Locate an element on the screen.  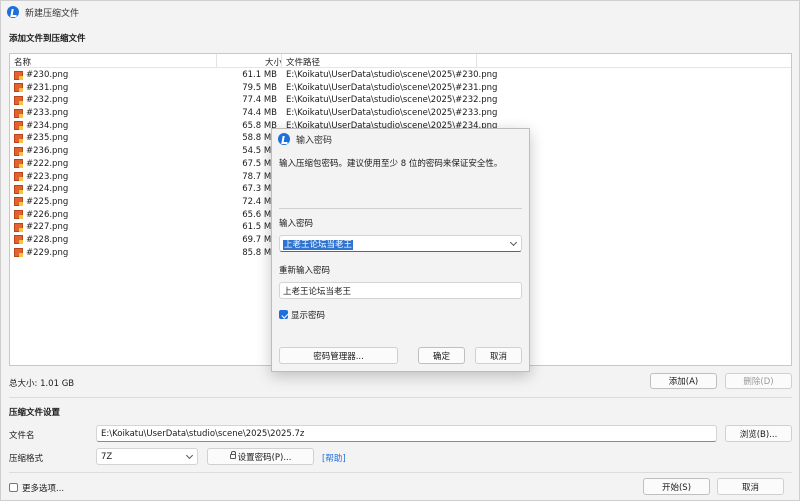
window-title: 新建压缩文件 is located at coordinates (52, 13).